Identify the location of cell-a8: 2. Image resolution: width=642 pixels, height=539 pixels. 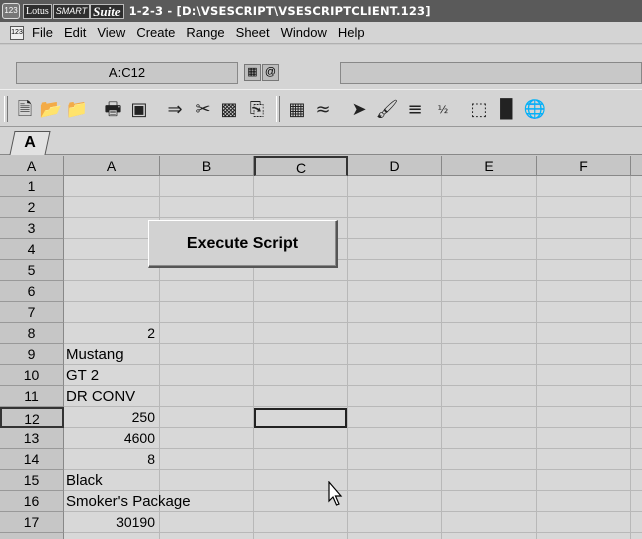
(109, 333).